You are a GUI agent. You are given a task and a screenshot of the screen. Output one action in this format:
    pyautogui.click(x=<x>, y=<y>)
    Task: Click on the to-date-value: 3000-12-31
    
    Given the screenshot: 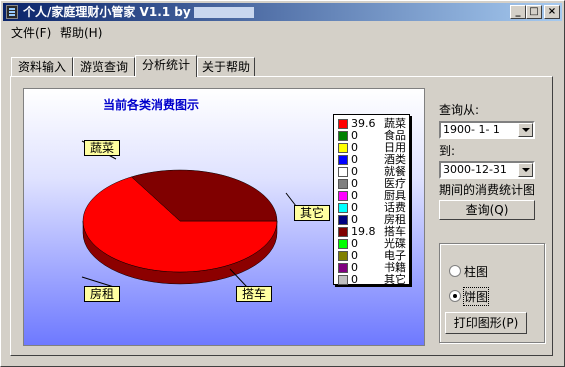 What is the action you would take?
    pyautogui.click(x=475, y=169)
    